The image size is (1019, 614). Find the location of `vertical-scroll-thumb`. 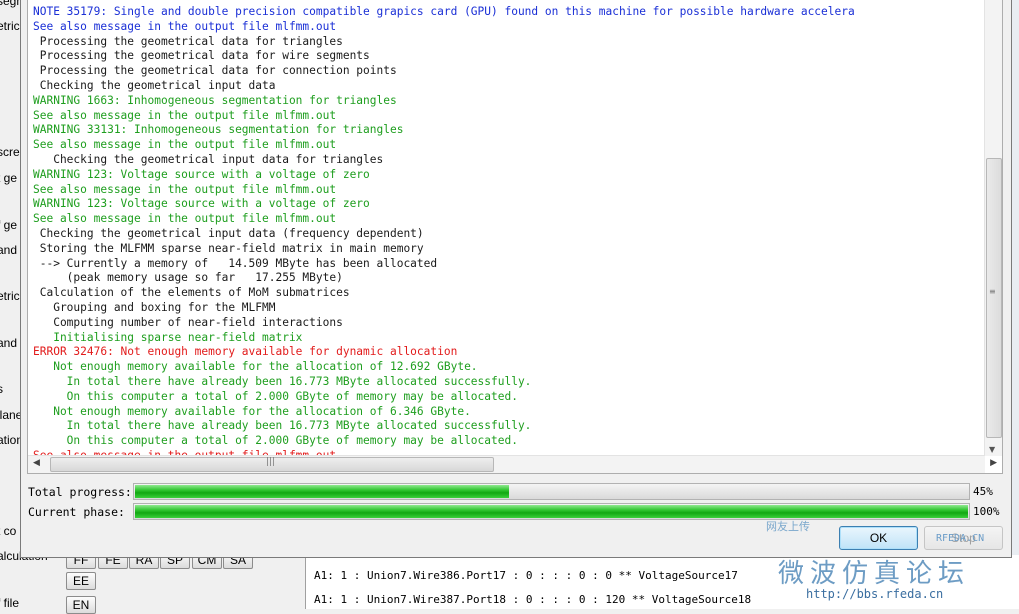

vertical-scroll-thumb is located at coordinates (994, 298).